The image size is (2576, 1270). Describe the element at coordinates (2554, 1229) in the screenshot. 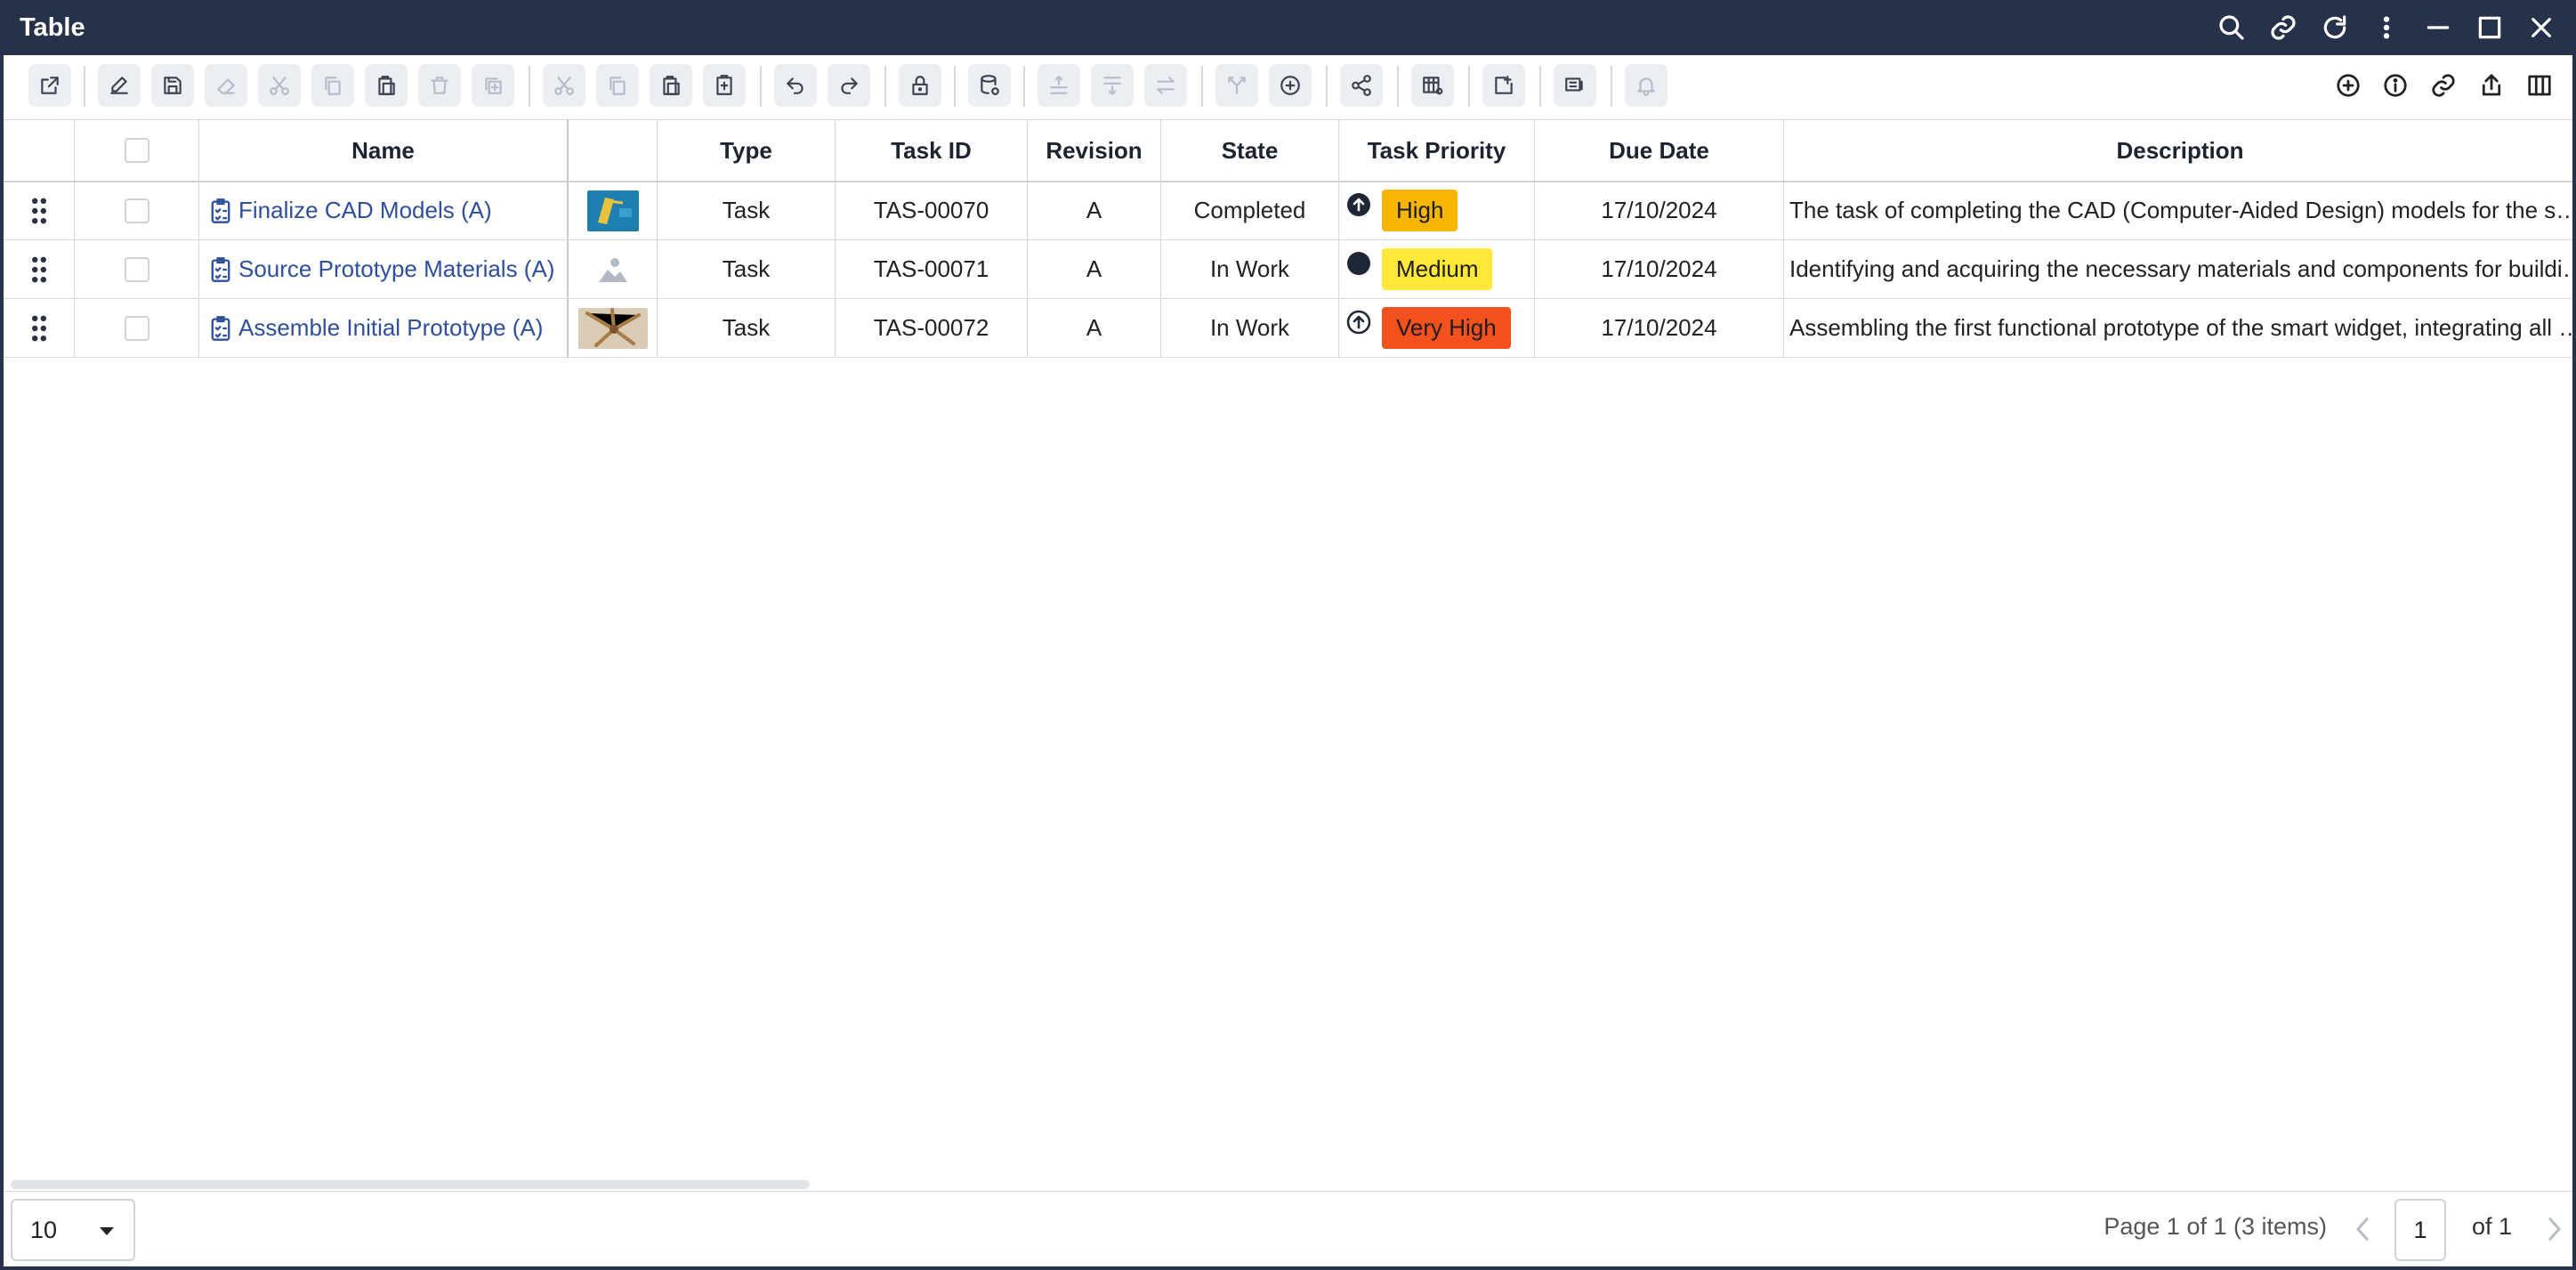

I see `next-page-icon` at that location.